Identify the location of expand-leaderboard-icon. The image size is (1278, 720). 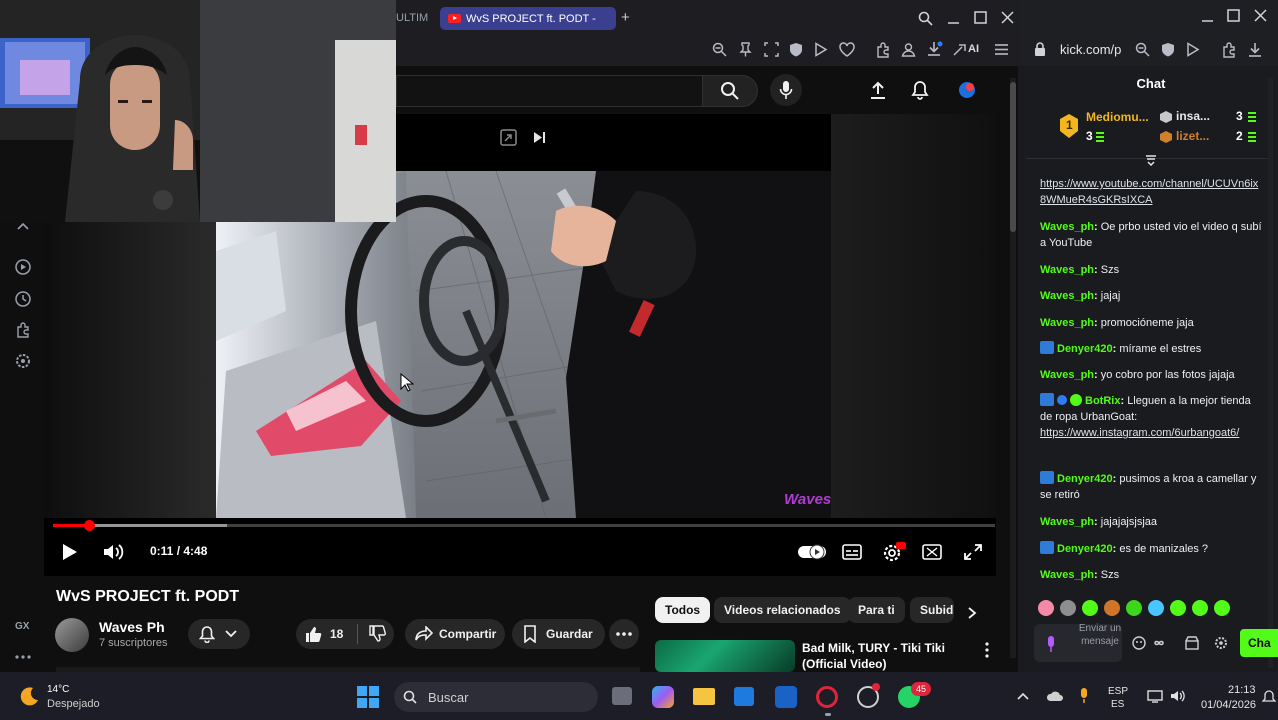
(1151, 159).